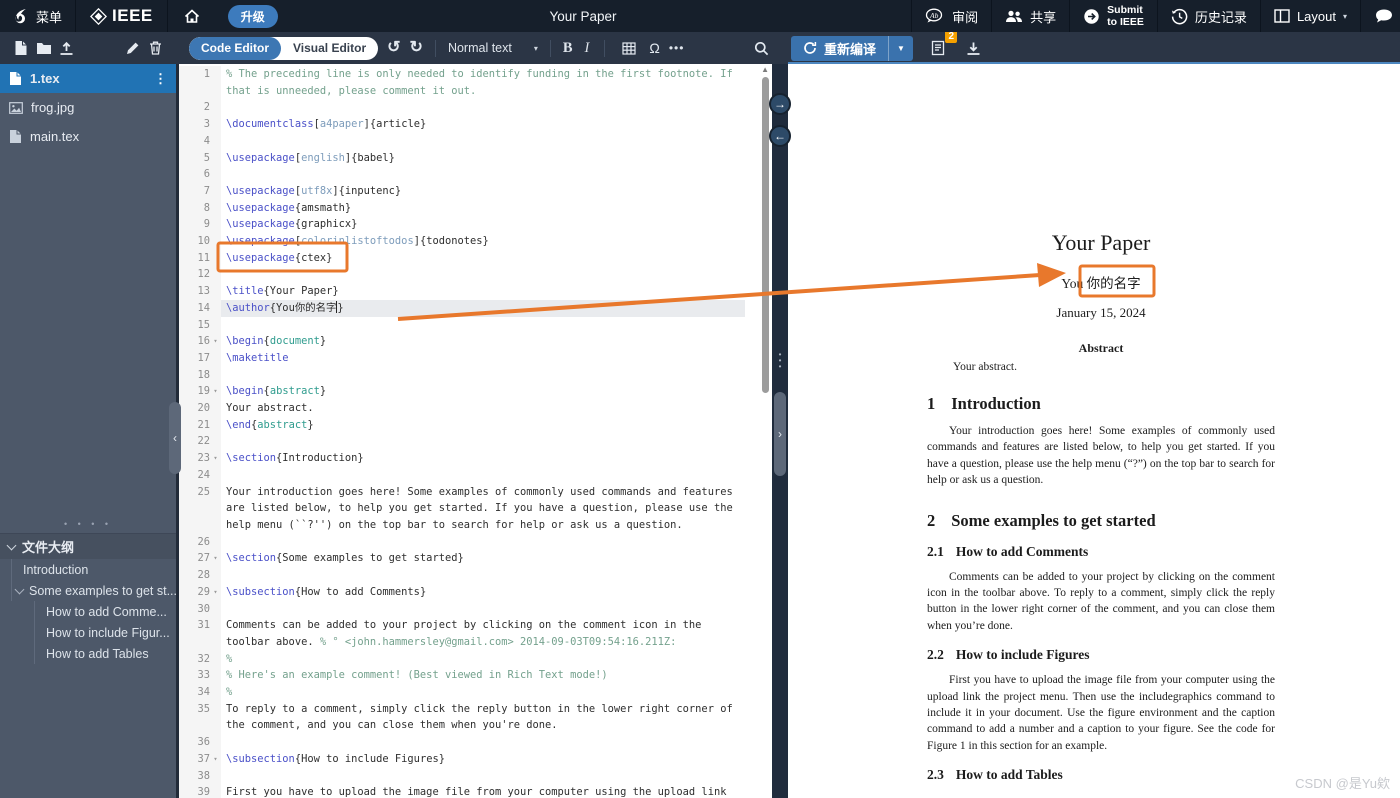 The image size is (1400, 798). I want to click on file-outline-header: 文件大纲, so click(88, 546).